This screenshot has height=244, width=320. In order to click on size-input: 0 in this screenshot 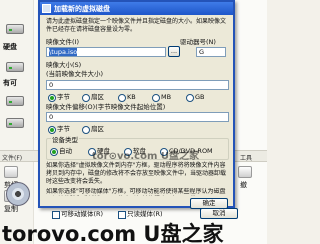, I will do `click(137, 85)`.